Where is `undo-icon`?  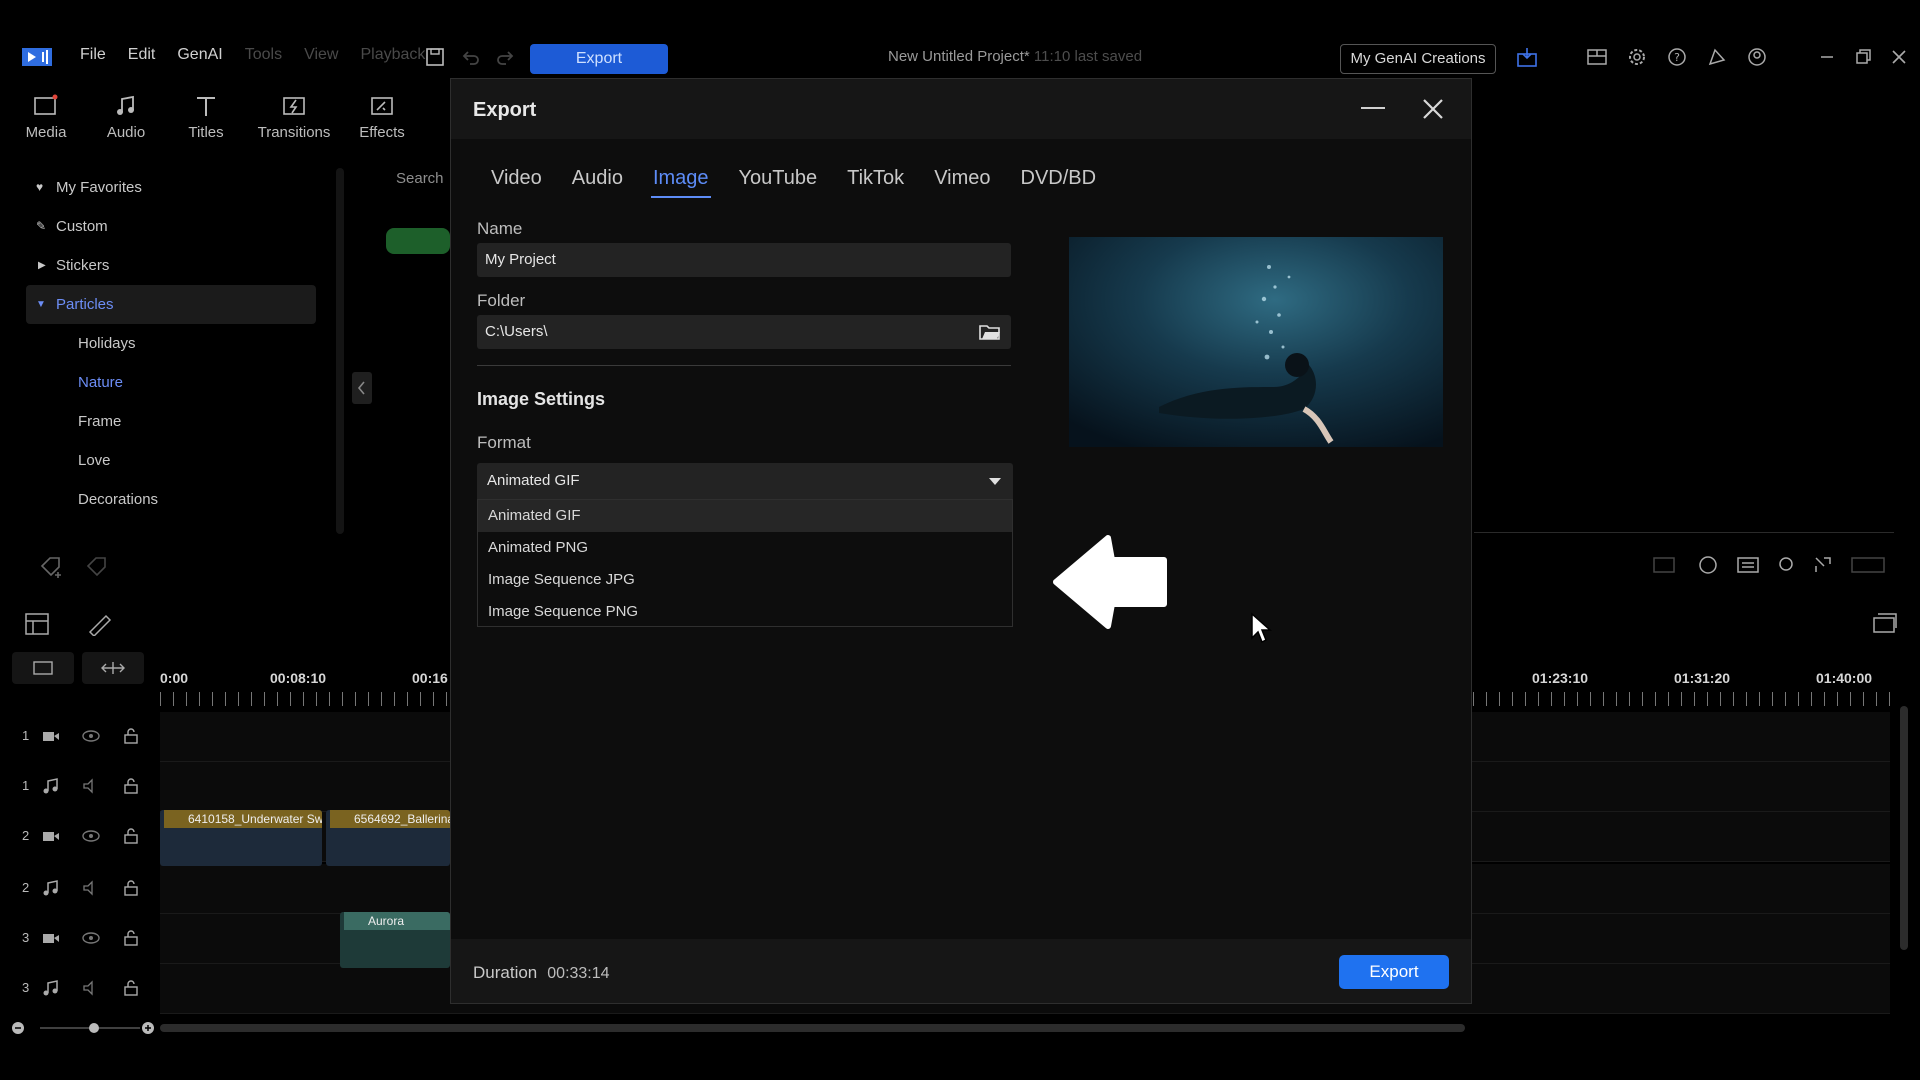 undo-icon is located at coordinates (471, 57).